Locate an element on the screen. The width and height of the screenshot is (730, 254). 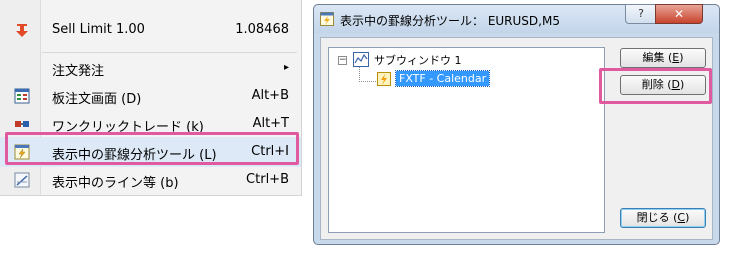
menu-item-label: 表示中のライン等 (b) is located at coordinates (115, 183).